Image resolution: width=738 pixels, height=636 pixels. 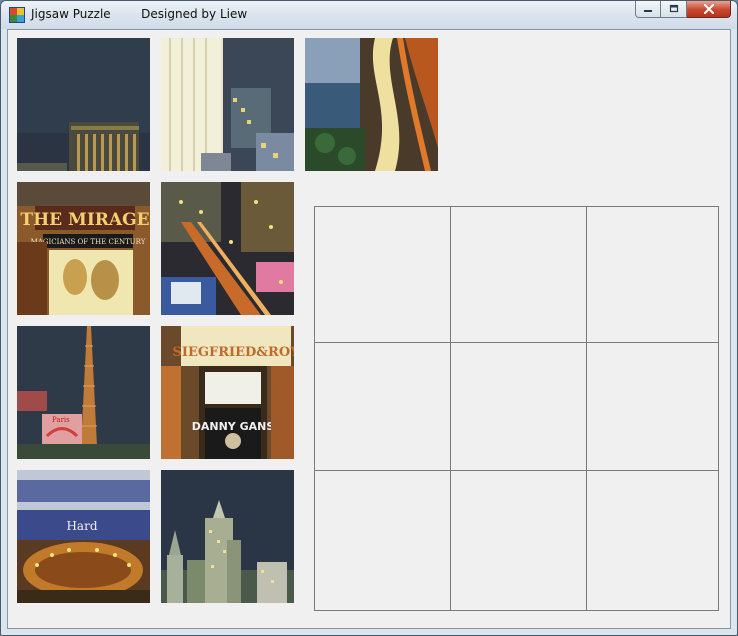 What do you see at coordinates (61, 420) in the screenshot?
I see `svg-text: Paris` at bounding box center [61, 420].